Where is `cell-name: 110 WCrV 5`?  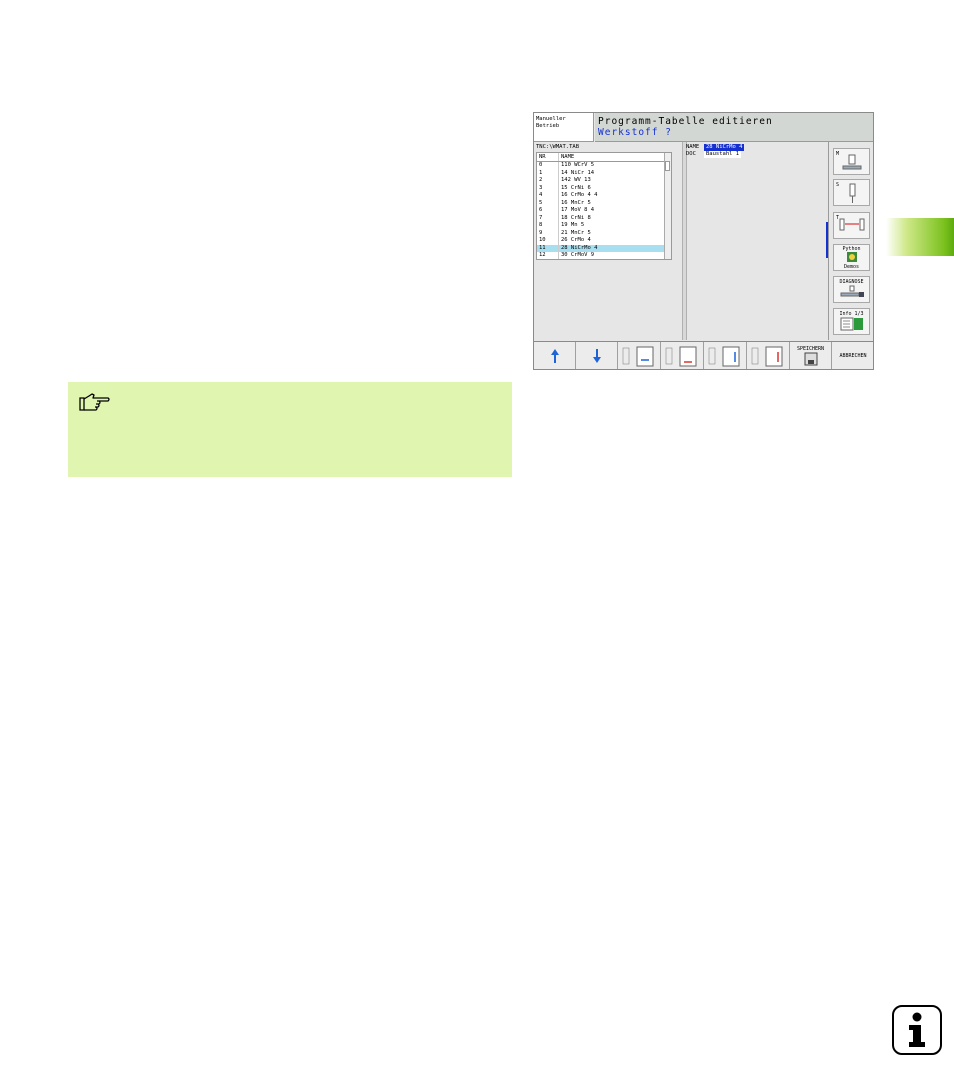
cell-name: 110 WCrV 5 is located at coordinates (578, 165).